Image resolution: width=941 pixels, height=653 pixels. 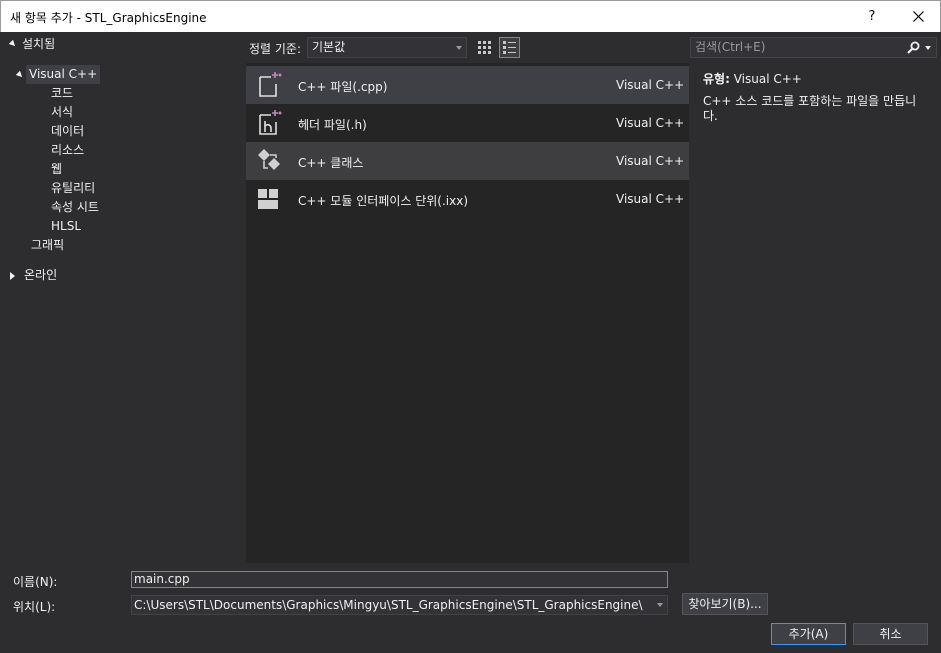 I want to click on tree-node-label: 설치됨, so click(x=39, y=44).